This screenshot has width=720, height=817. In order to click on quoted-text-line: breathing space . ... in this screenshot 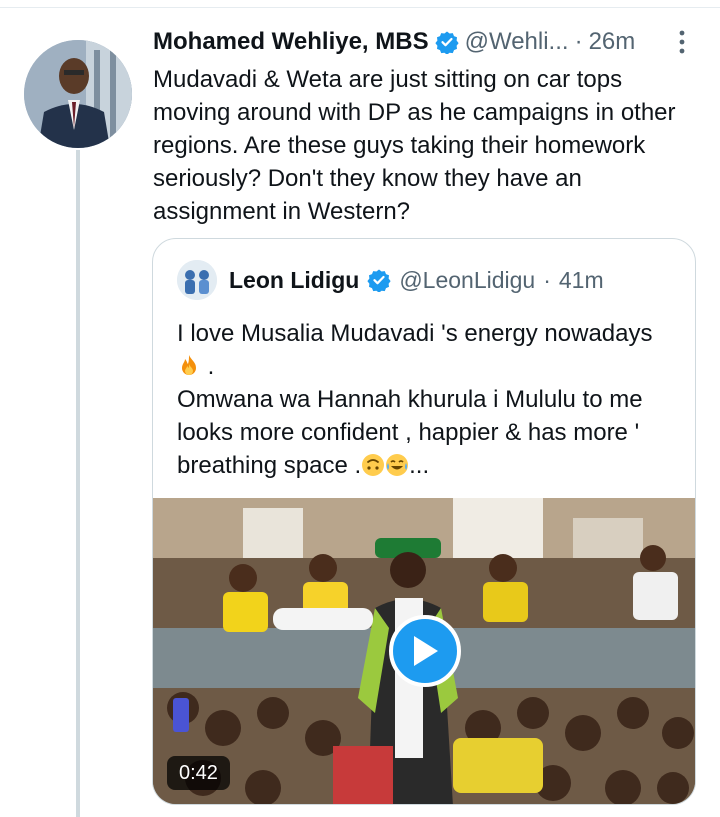, I will do `click(427, 465)`.